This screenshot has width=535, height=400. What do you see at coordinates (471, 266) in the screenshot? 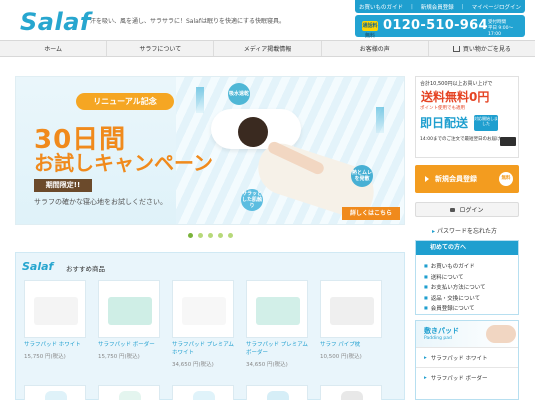
I see `guide-link-shopping: お買いものガイド` at bounding box center [471, 266].